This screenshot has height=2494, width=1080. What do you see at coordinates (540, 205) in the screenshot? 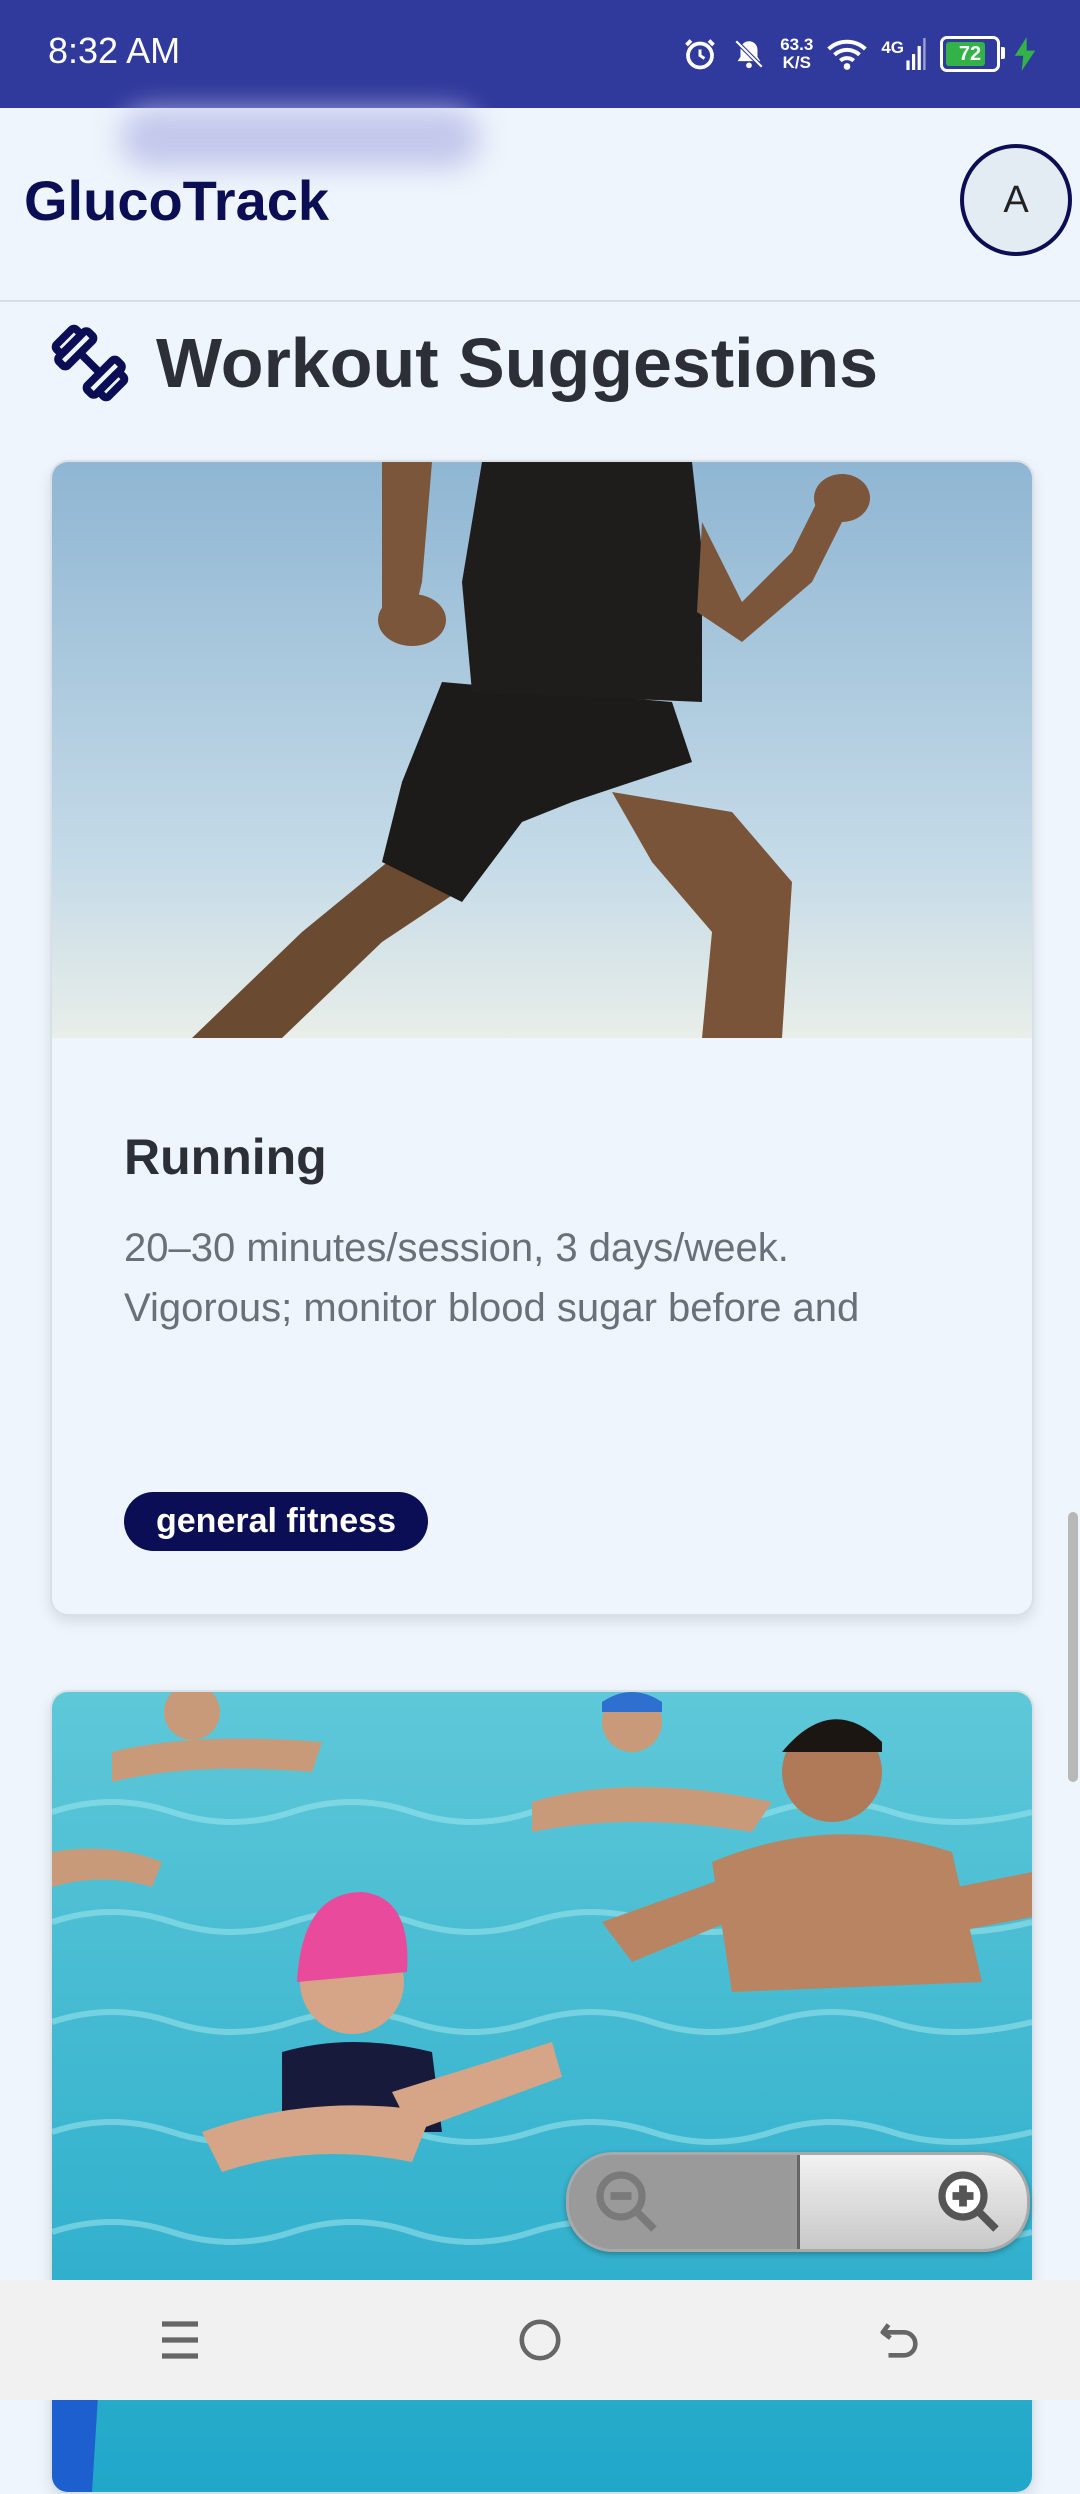
I see `app-header: GlucoTrack A` at bounding box center [540, 205].